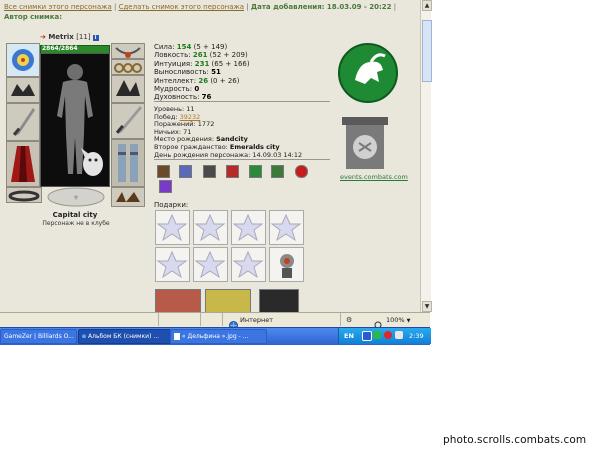  I want to click on stat-value: 261, so click(200, 55).